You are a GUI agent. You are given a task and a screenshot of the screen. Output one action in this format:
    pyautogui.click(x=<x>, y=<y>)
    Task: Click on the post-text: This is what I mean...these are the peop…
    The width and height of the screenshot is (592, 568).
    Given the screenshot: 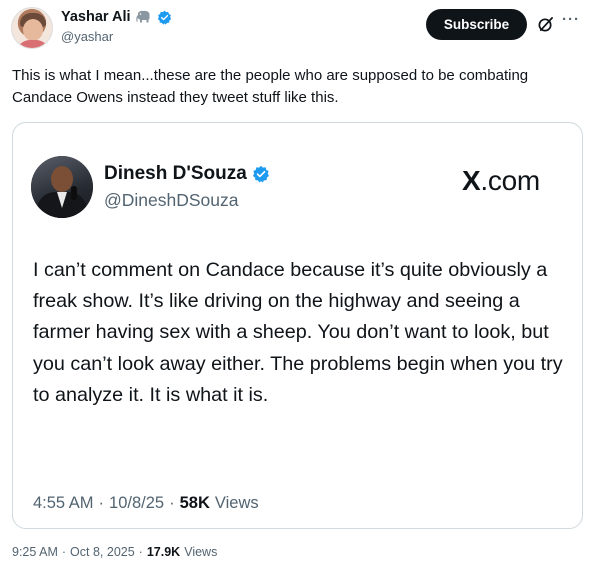 What is the action you would take?
    pyautogui.click(x=270, y=86)
    